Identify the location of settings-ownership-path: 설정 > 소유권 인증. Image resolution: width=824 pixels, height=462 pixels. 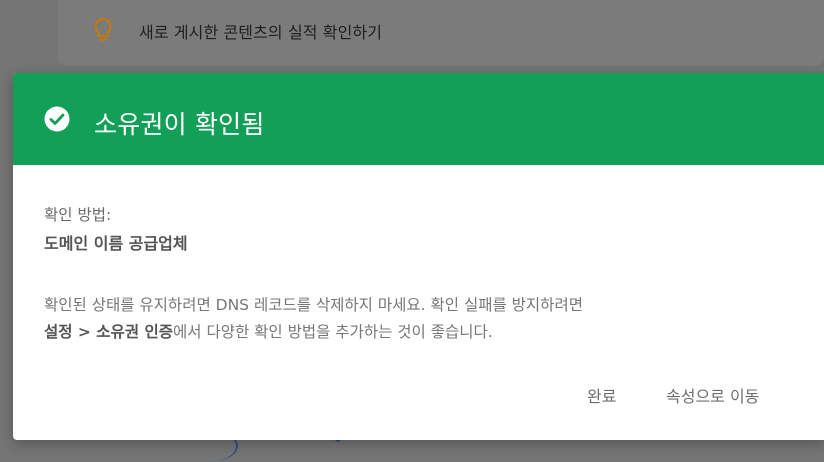
(108, 332).